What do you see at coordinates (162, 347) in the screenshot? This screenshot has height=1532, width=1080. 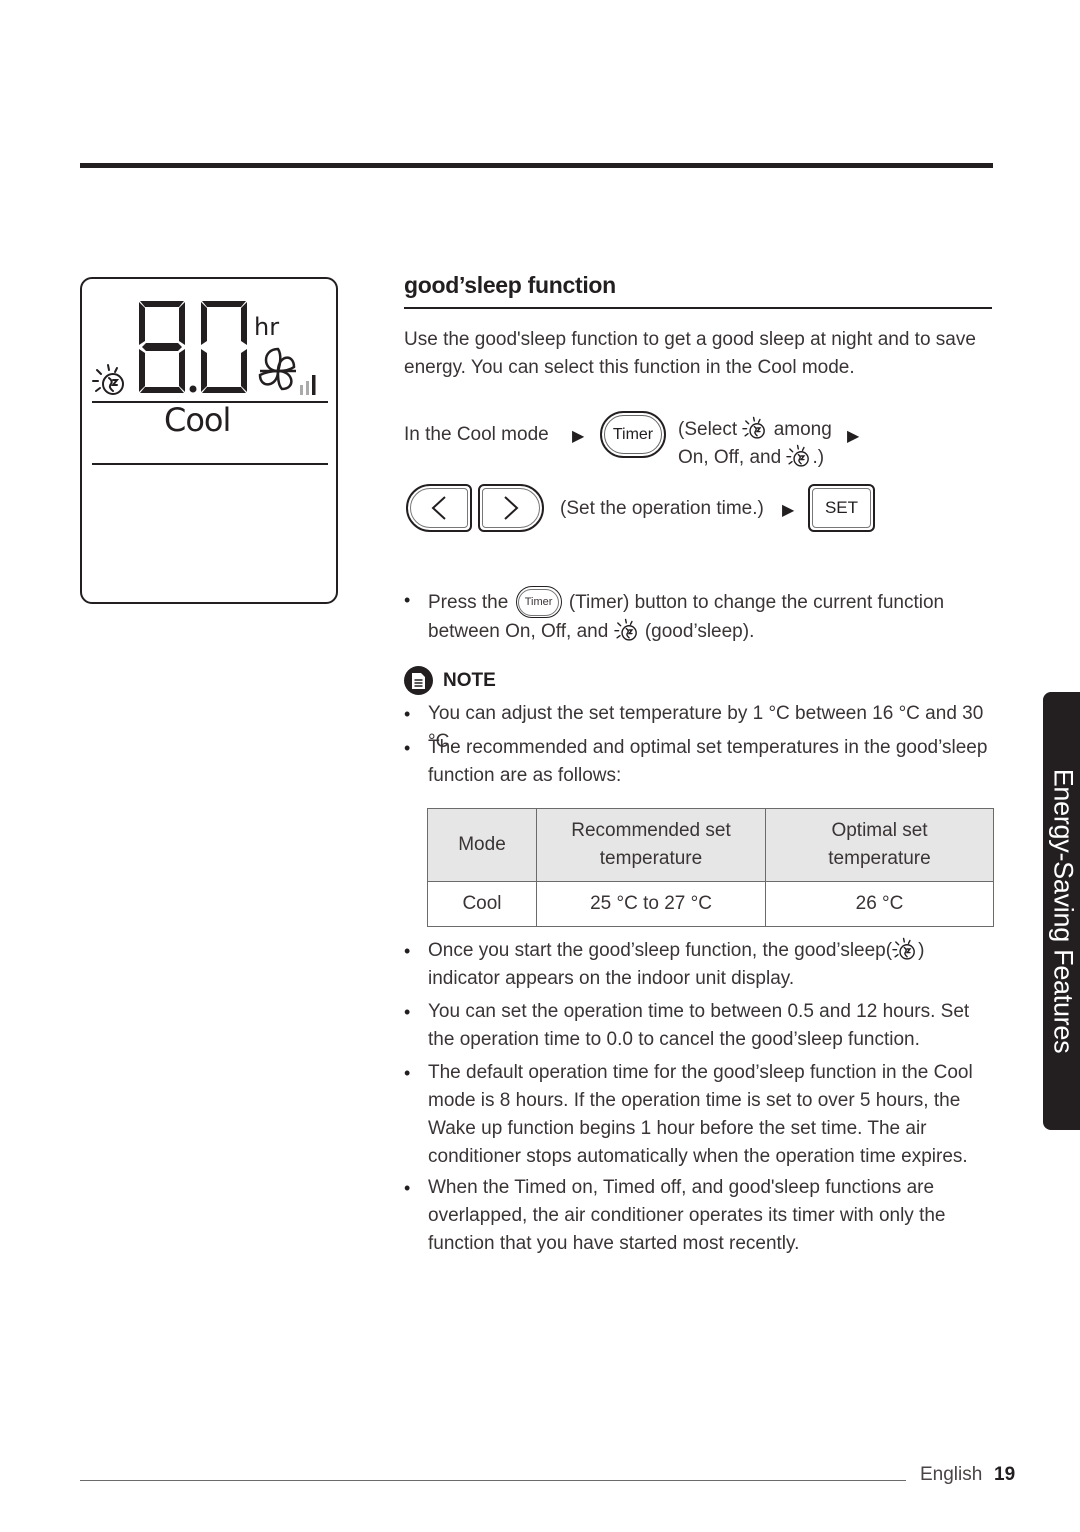 I see `seg-8-g` at bounding box center [162, 347].